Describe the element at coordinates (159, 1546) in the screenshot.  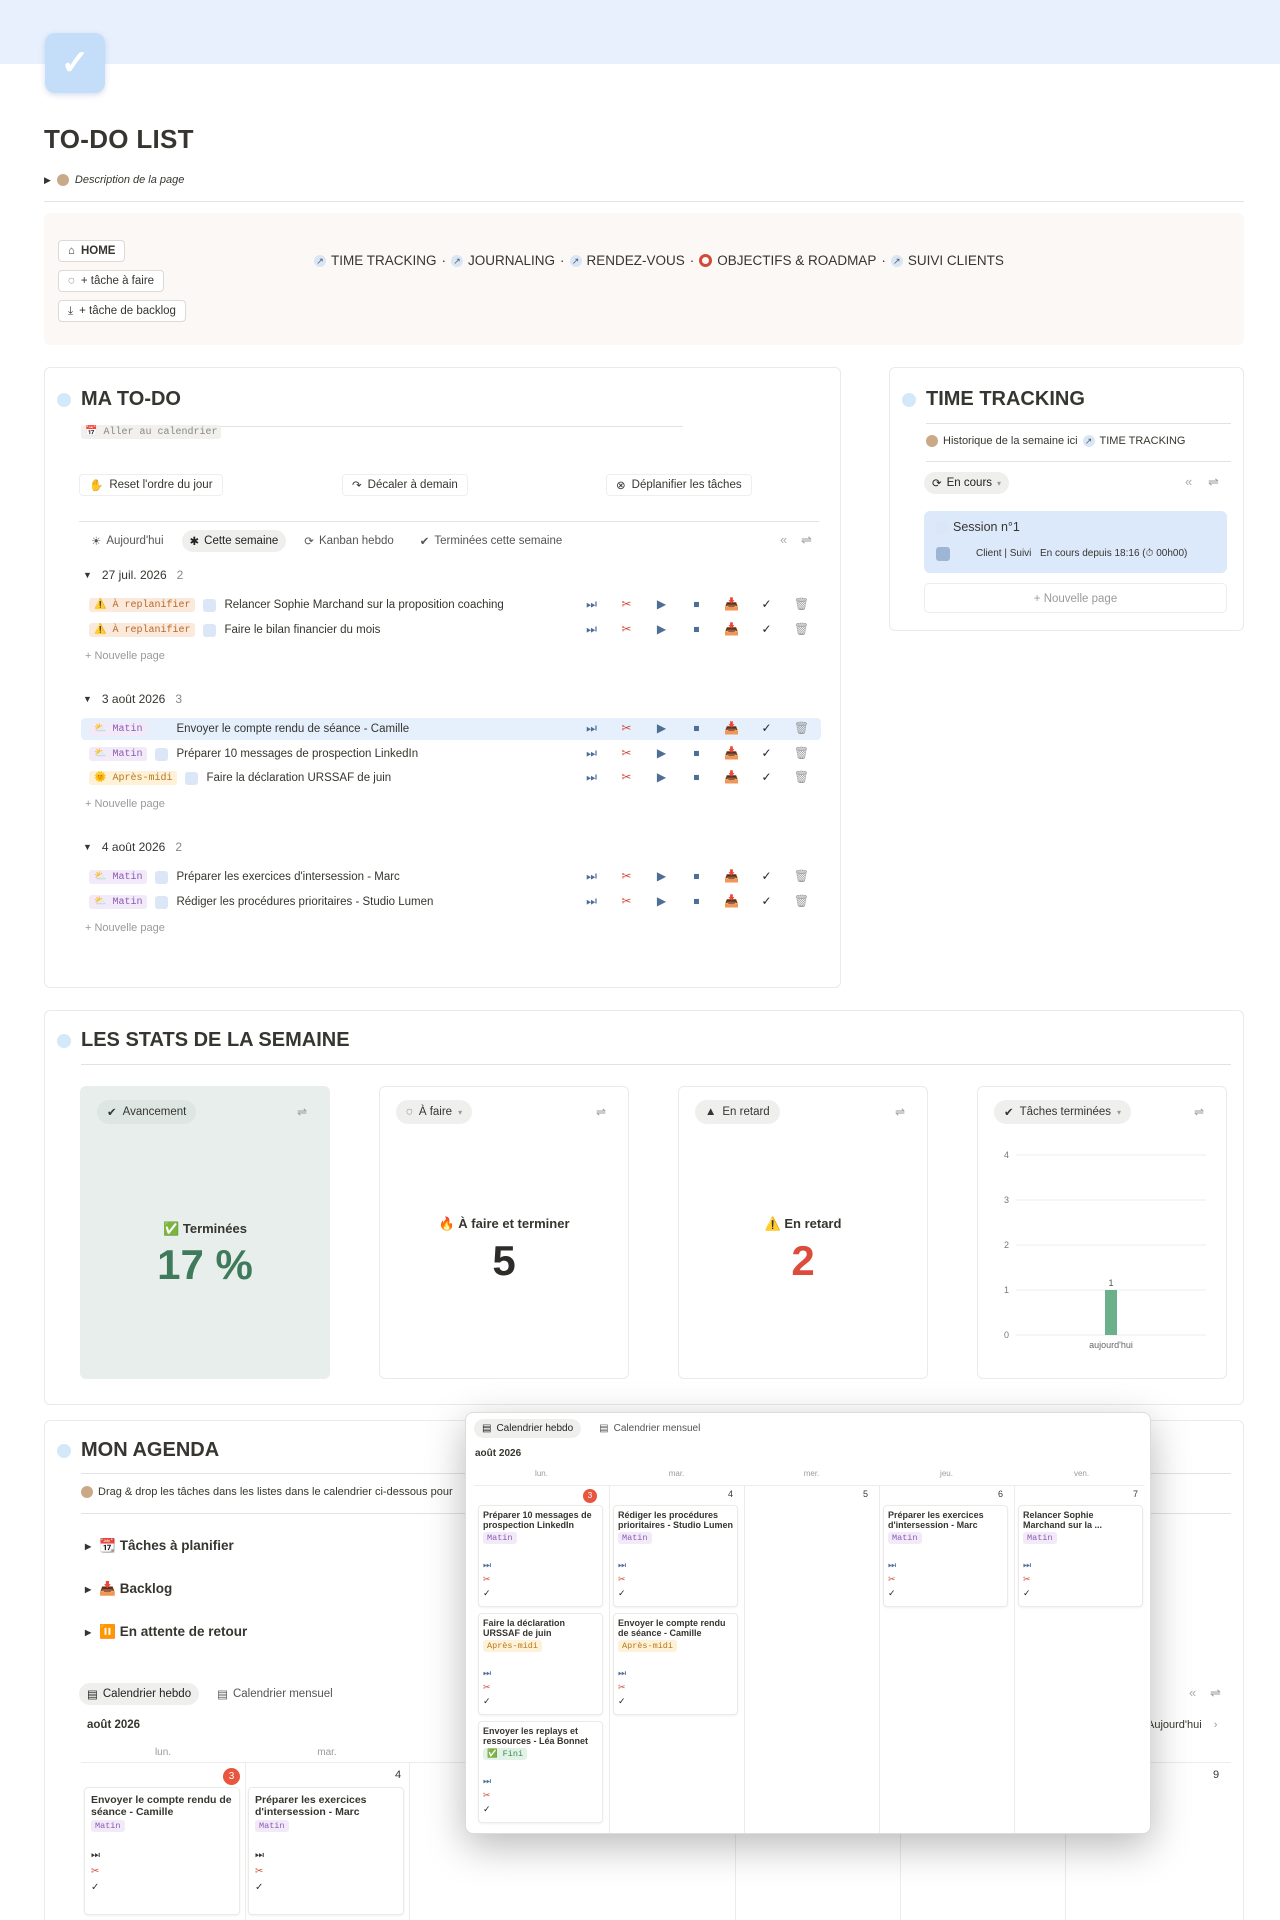
I see `toggle-taches-a-planifier: ▶ 📆 Tâches à planifier` at that location.